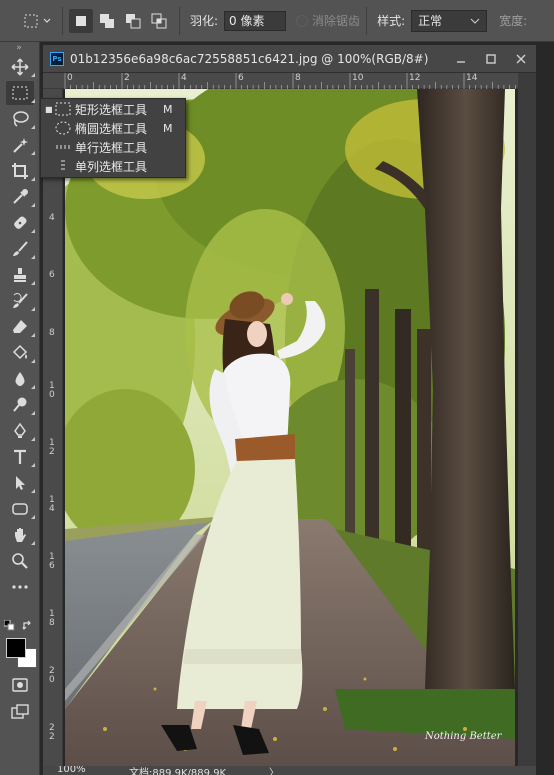 The height and width of the screenshot is (775, 554). Describe the element at coordinates (38, 21) in the screenshot. I see `tool-preset-picker` at that location.